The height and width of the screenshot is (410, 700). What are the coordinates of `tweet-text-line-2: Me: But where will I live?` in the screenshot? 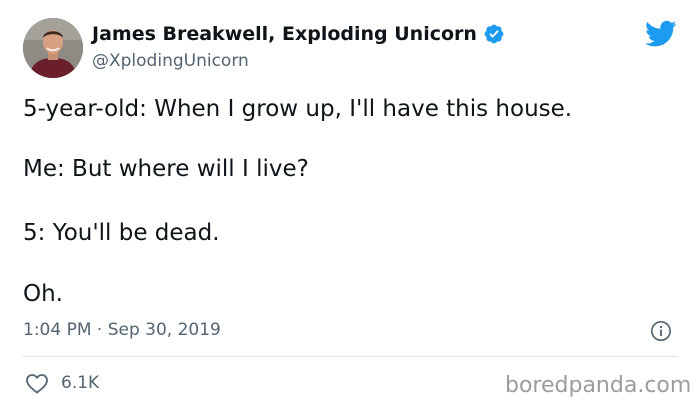 It's located at (166, 169).